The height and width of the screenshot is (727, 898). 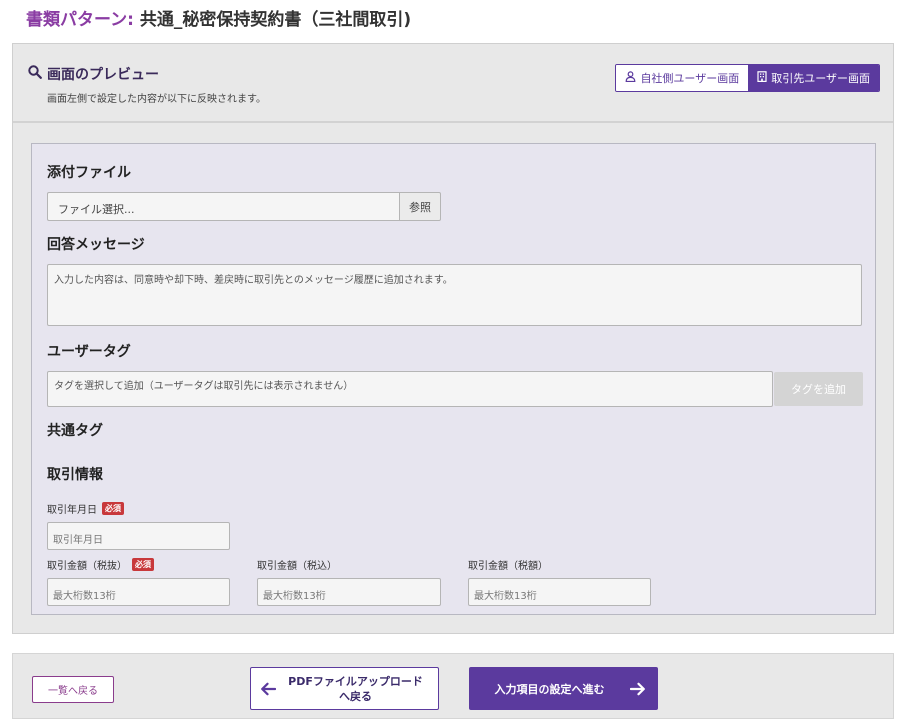 What do you see at coordinates (355, 681) in the screenshot?
I see `back-to-pdf-upload-line1: PDFファイルアップロード` at bounding box center [355, 681].